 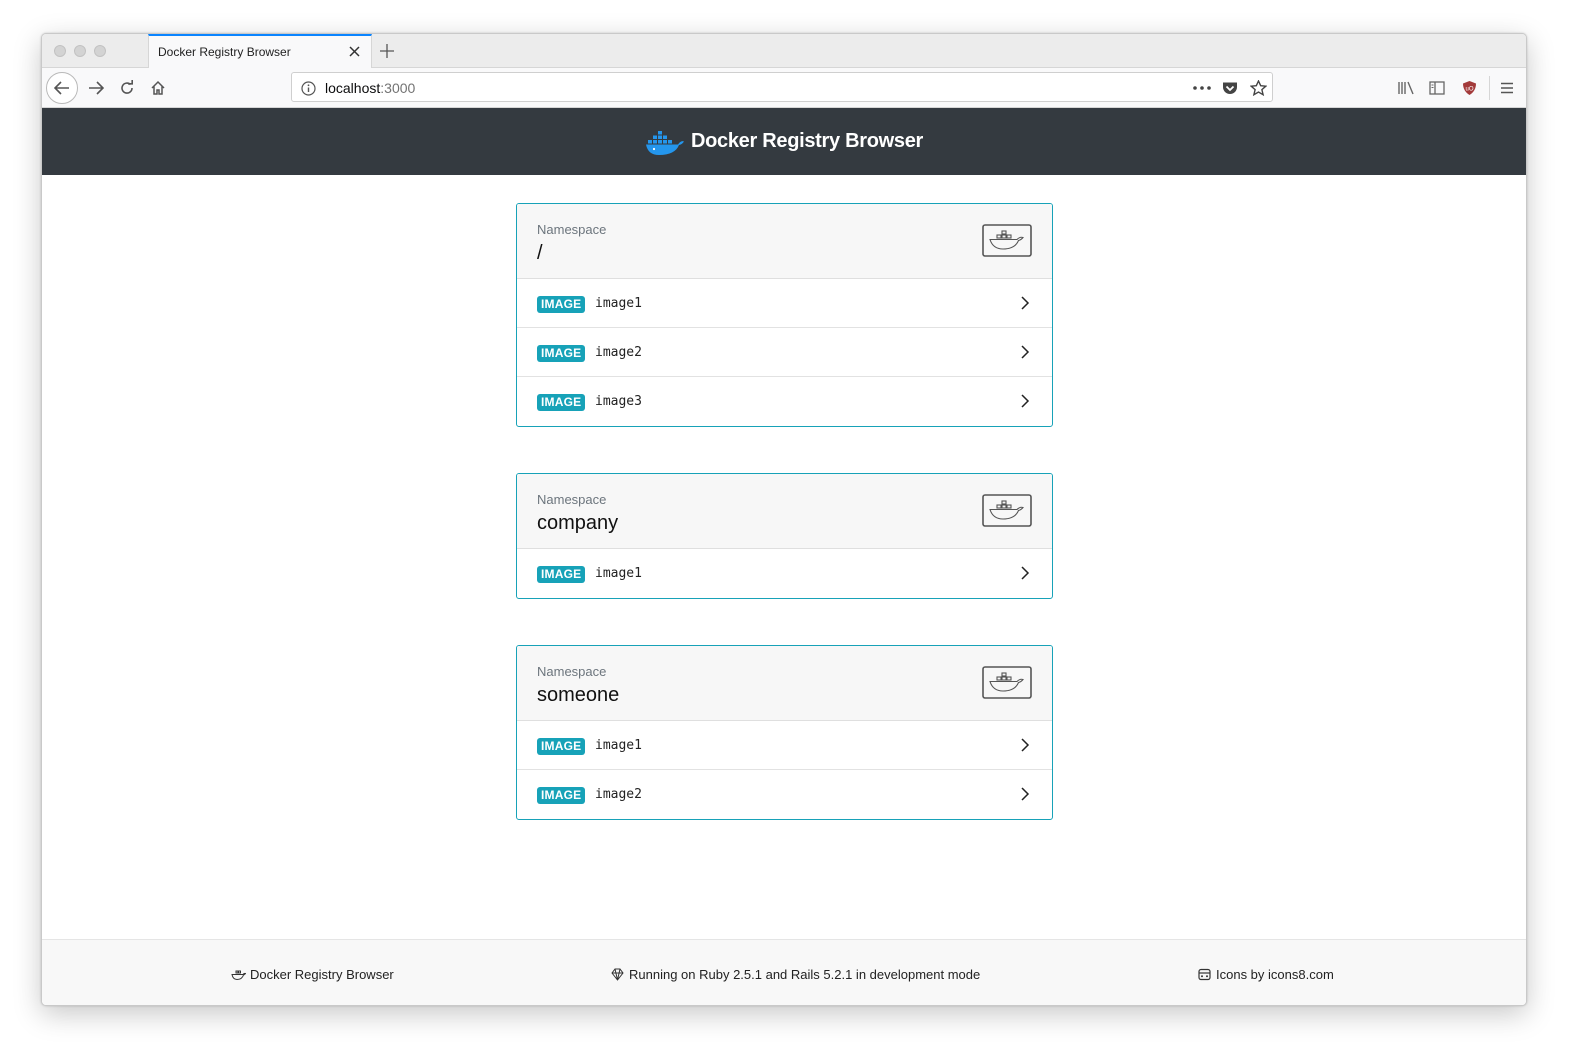 What do you see at coordinates (618, 401) in the screenshot?
I see `image-name: image3` at bounding box center [618, 401].